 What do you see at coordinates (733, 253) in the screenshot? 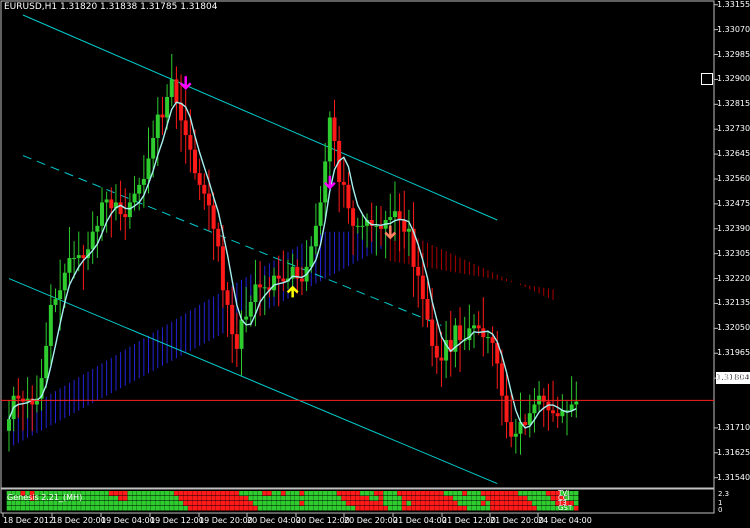
I see `price-axis-label: 1.32305` at bounding box center [733, 253].